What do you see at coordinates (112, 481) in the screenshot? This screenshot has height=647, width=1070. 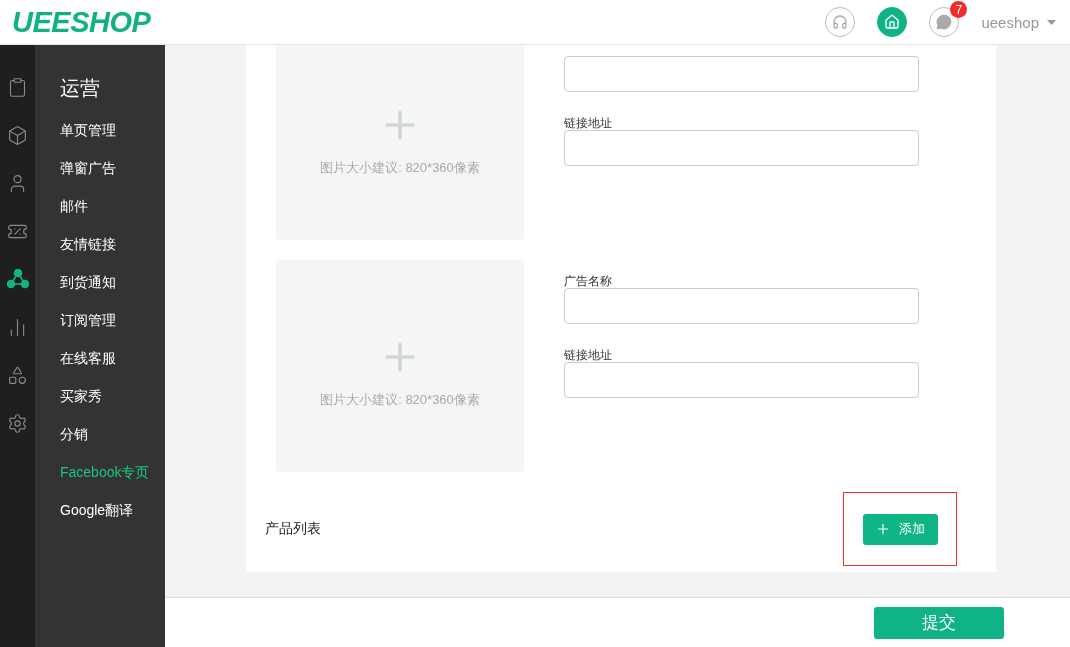 I see `menu-item: Facebook专页` at bounding box center [112, 481].